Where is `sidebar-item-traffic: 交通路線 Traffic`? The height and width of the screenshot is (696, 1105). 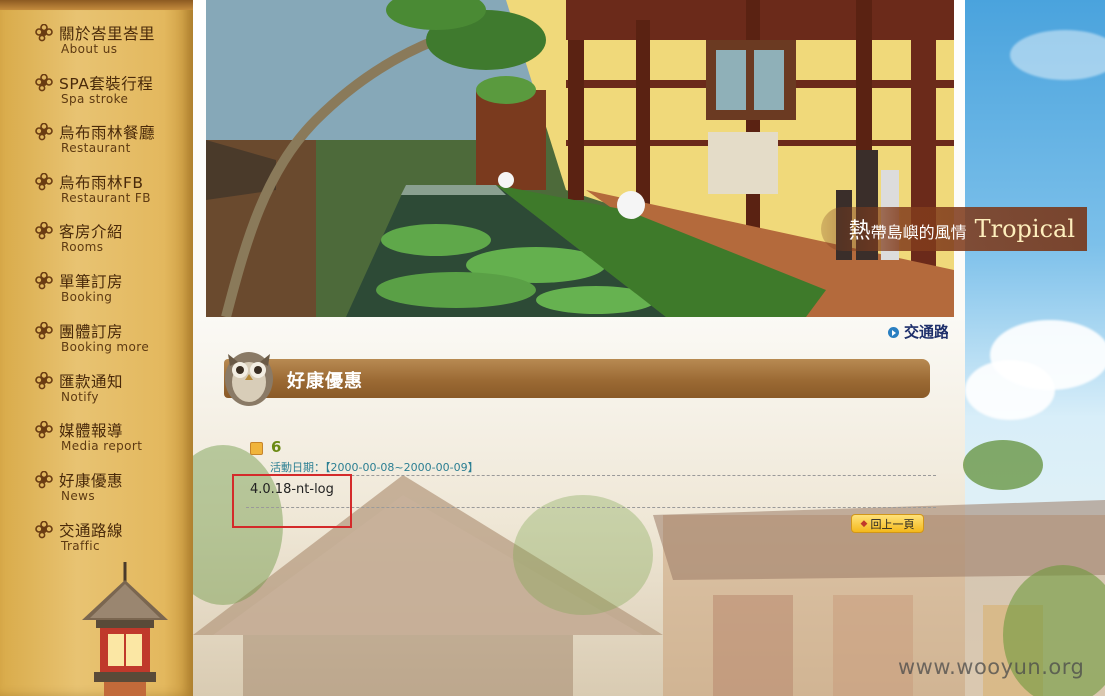
sidebar-item-traffic: 交通路線 Traffic is located at coordinates (110, 541).